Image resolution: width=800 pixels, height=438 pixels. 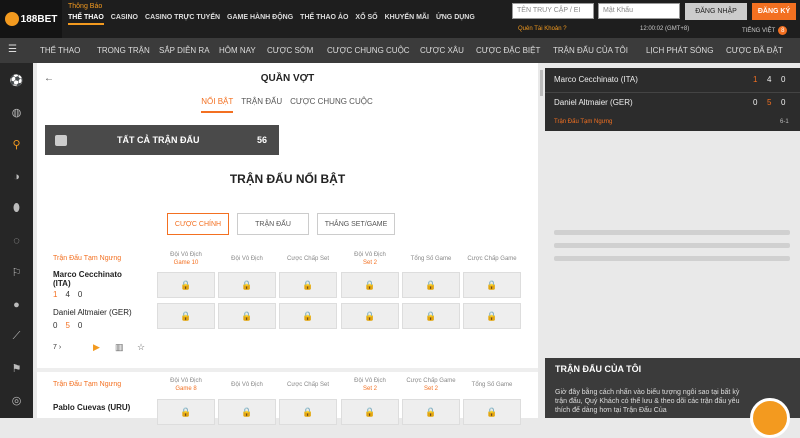 I want to click on tab-outright: CƯỢC CHUNG CUỘC, so click(x=331, y=103).